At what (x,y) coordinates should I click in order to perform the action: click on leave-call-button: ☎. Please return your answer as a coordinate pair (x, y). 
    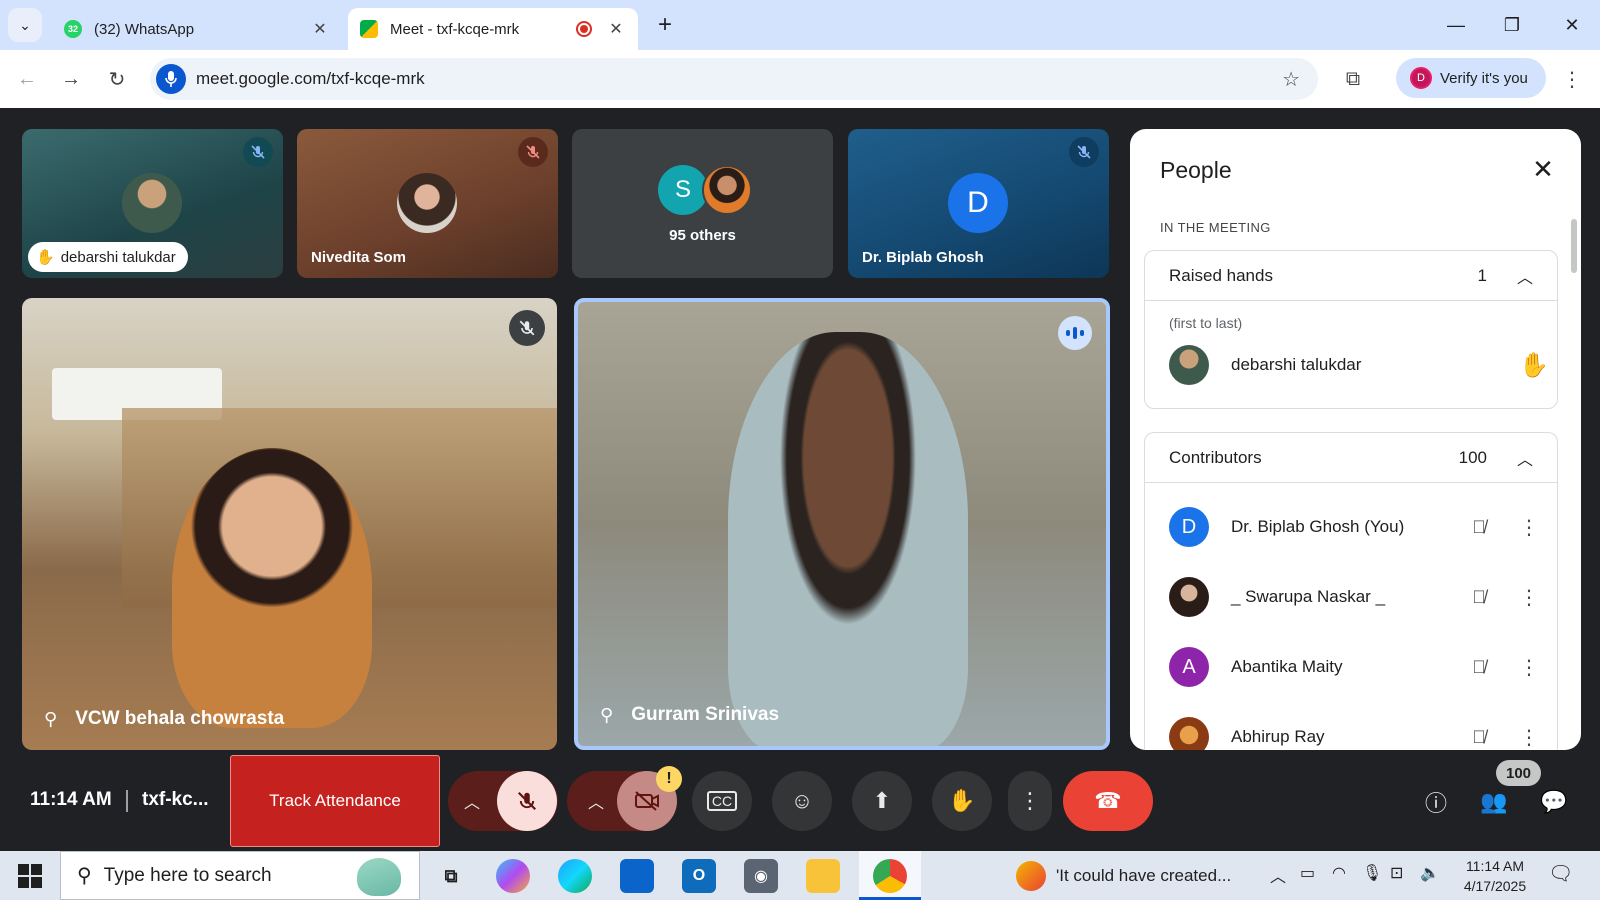
    Looking at the image, I should click on (1108, 801).